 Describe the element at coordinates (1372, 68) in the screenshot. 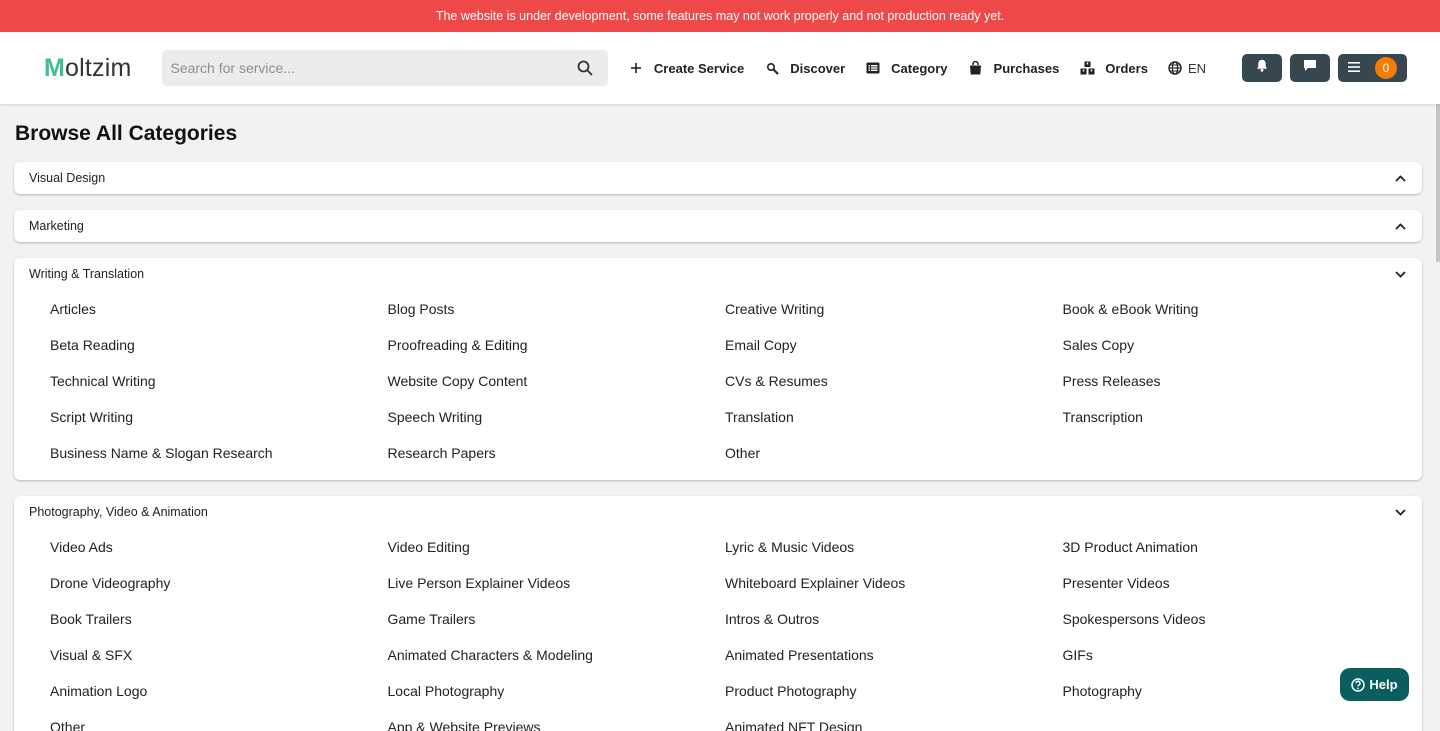

I see `menu-cart-button: 0` at that location.